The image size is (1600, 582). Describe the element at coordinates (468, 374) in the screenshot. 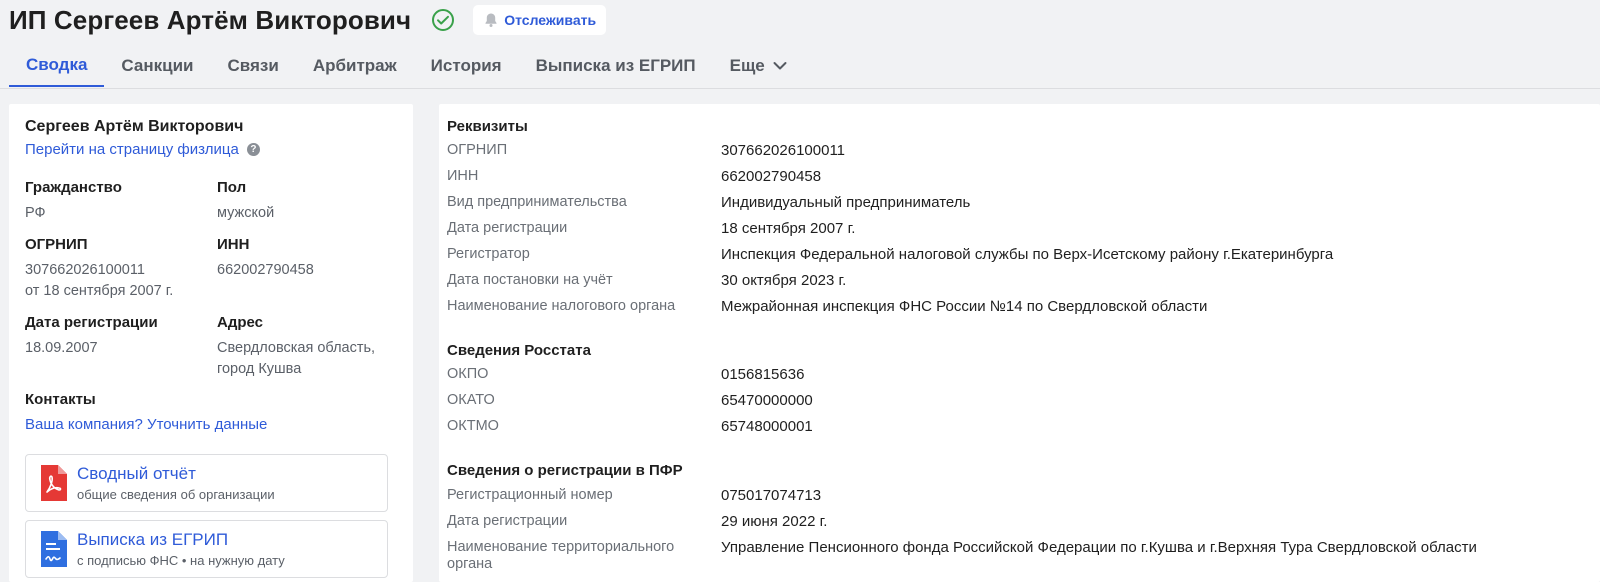

I see `row-key: ОКПО` at that location.